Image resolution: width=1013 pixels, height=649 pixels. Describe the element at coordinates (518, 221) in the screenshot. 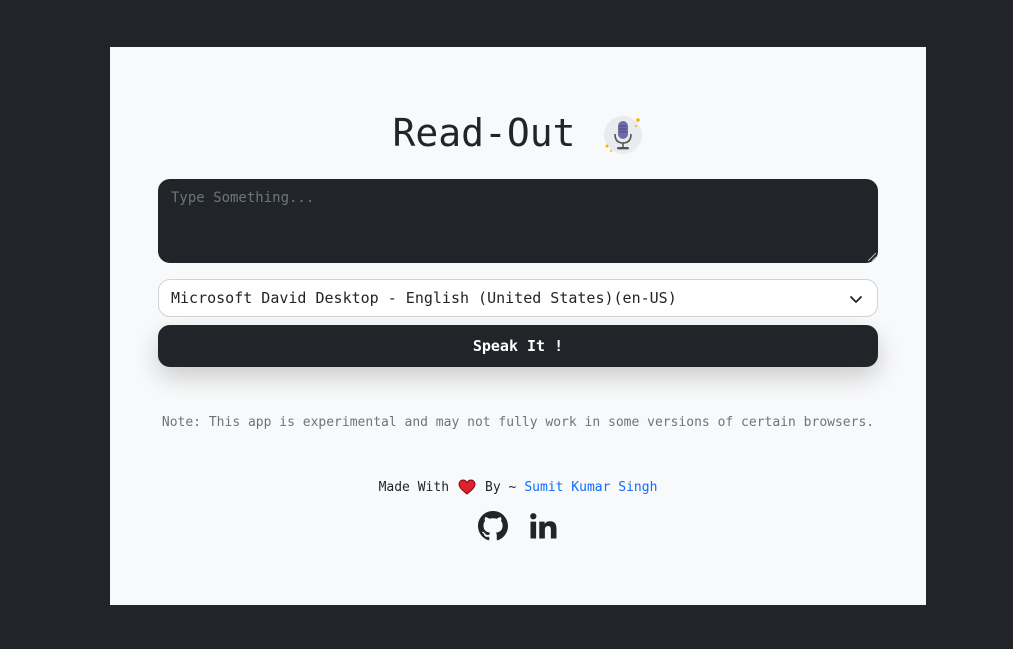

I see `text-input` at that location.